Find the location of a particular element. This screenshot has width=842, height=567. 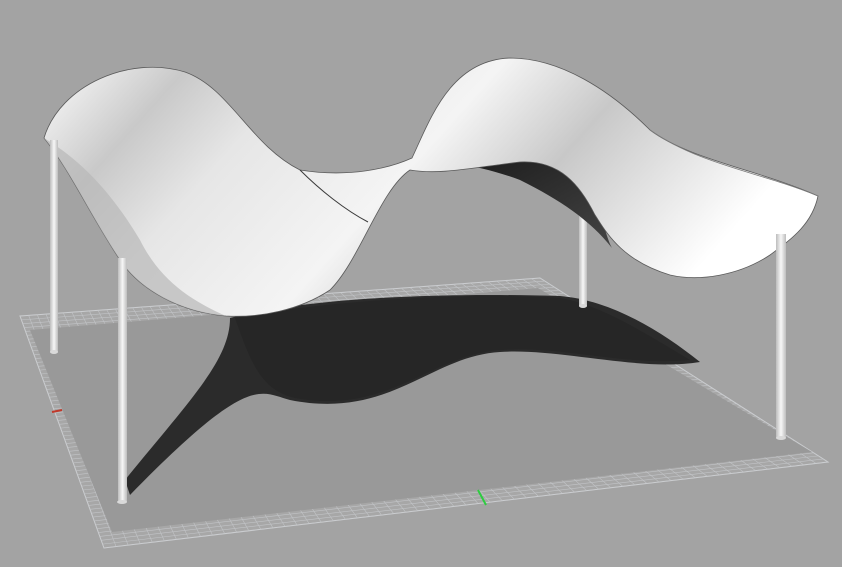

column-front-left is located at coordinates (122, 380).